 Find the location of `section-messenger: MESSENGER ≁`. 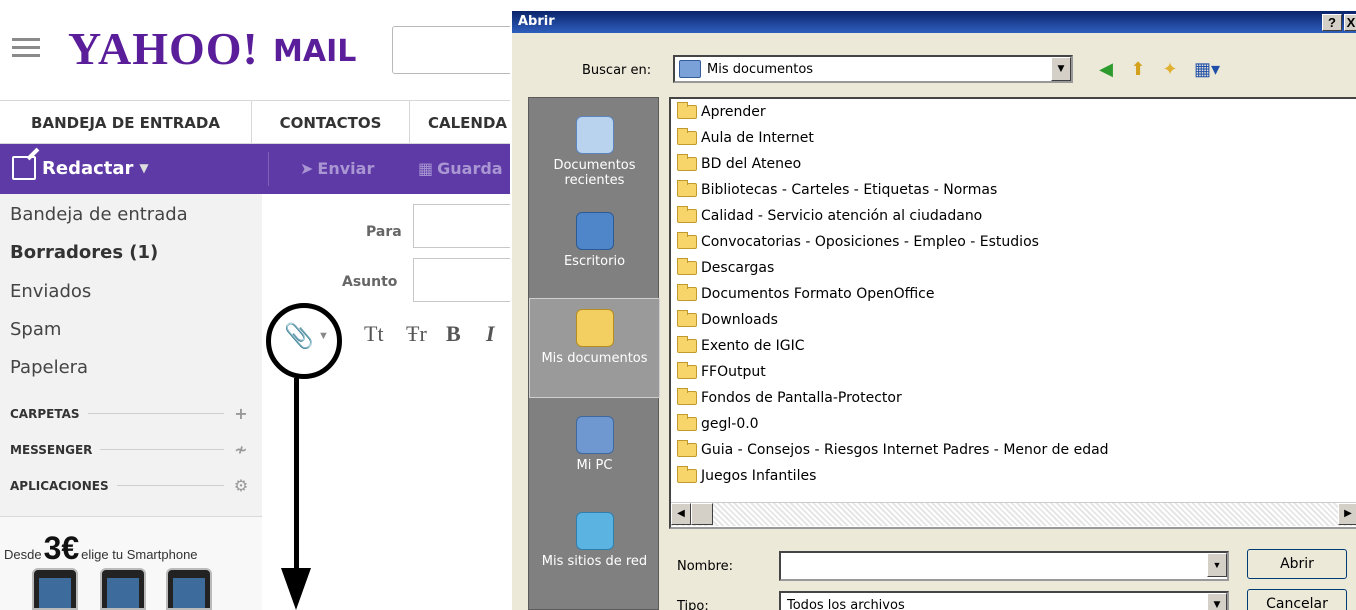

section-messenger: MESSENGER ≁ is located at coordinates (130, 449).